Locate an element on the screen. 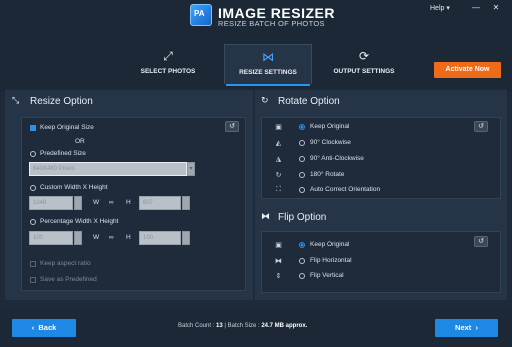  custom-size-radio is located at coordinates (33, 188).